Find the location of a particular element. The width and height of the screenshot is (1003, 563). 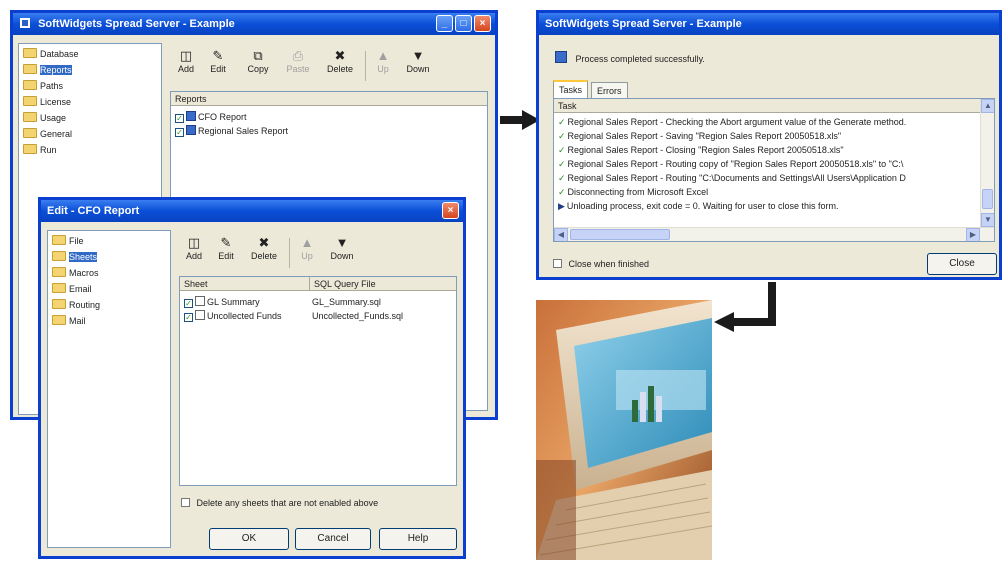

dialog-delete-button: ✖ Delete is located at coordinates (264, 248).